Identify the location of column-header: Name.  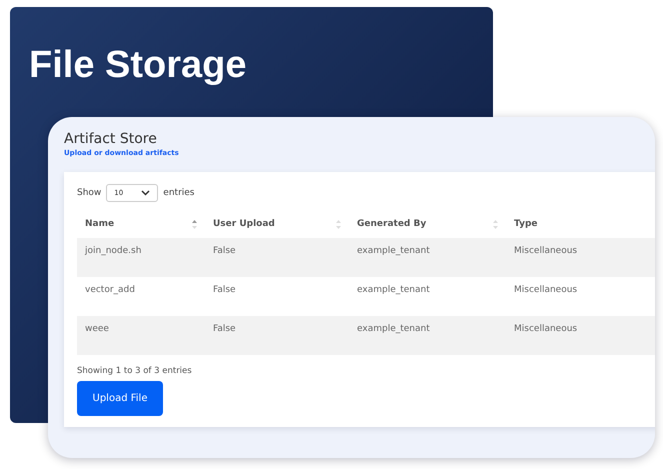
(141, 224).